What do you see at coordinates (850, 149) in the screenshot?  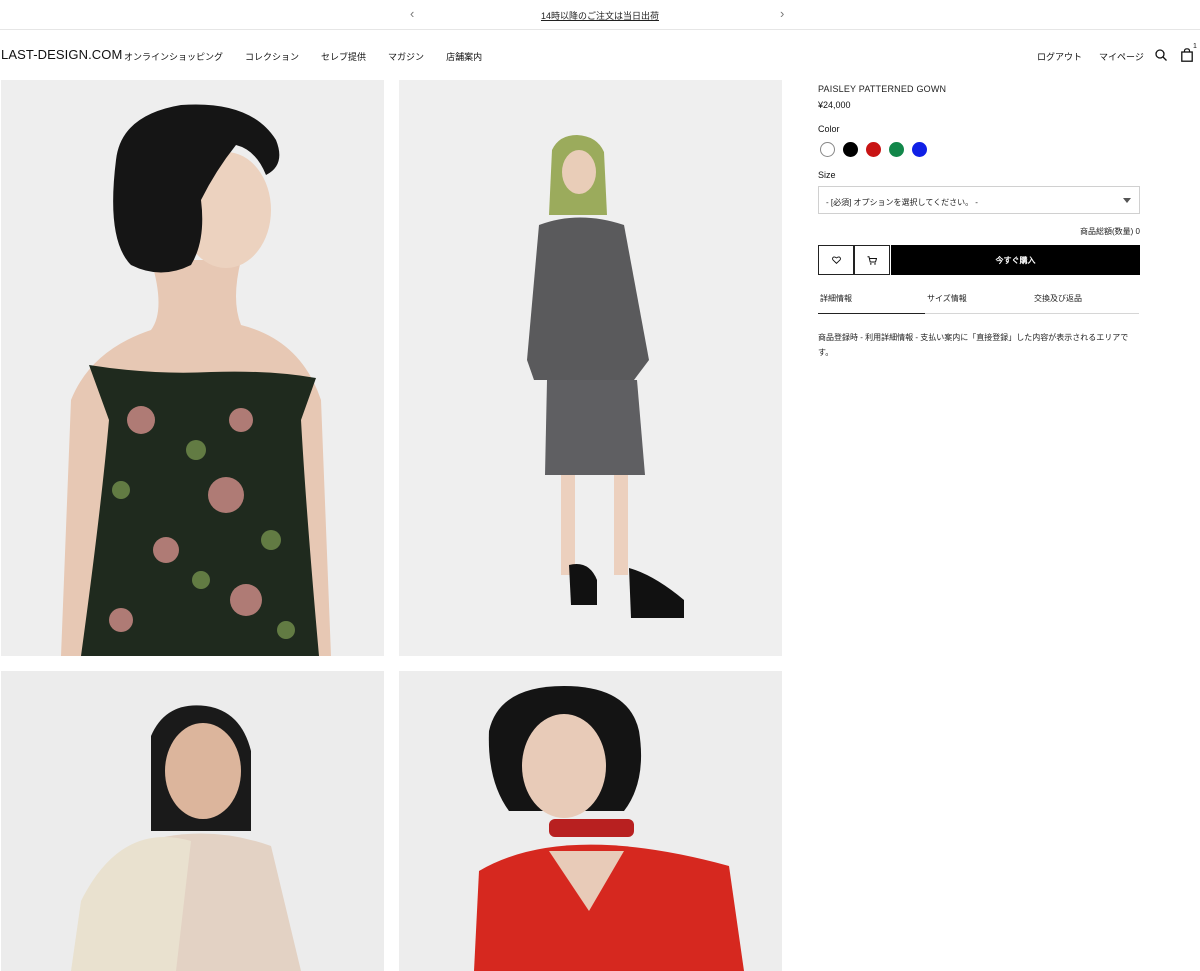 I see `color-swatch-black` at bounding box center [850, 149].